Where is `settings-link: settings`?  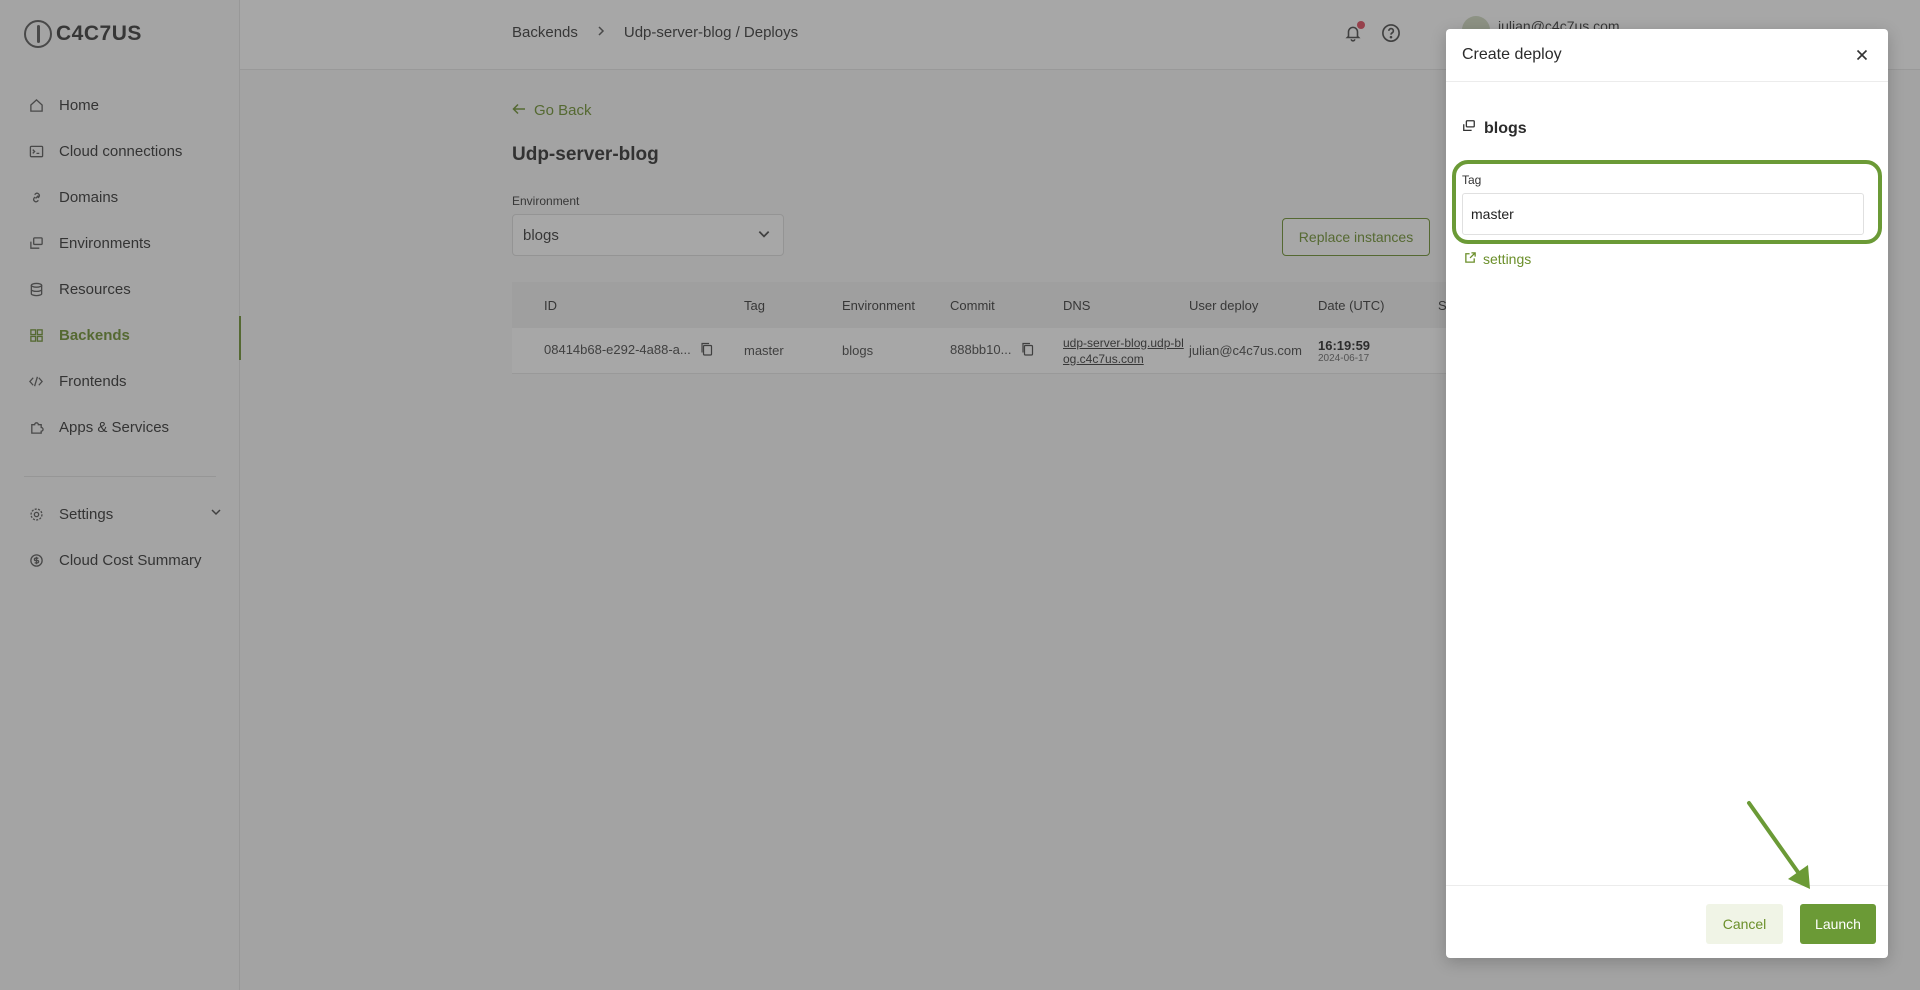 settings-link: settings is located at coordinates (1497, 259).